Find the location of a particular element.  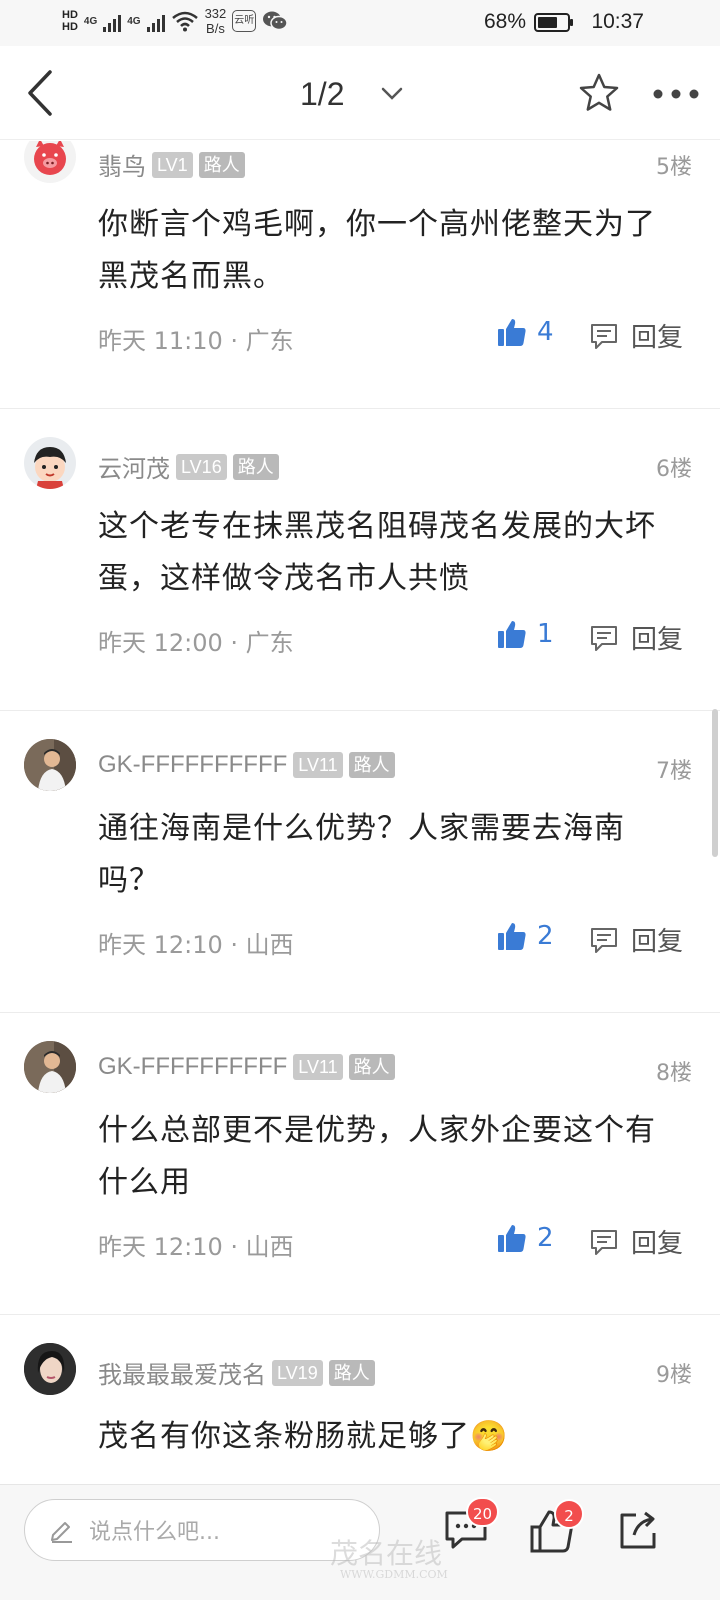

wifi-icon is located at coordinates (184, 21).